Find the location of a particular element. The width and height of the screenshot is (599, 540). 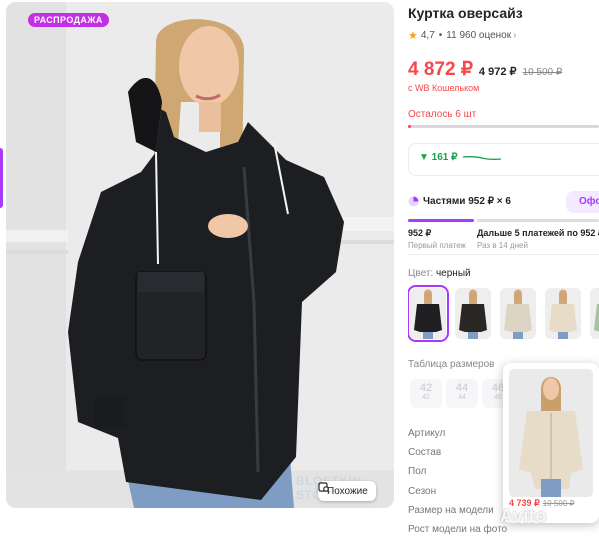

similar-product-popup: 4 739 ₽10 500 ₽ is located at coordinates (551, 443).